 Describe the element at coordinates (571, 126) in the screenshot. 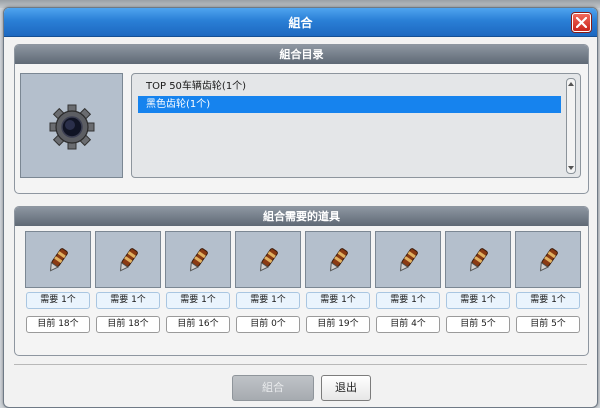

I see `list-scrollbar` at that location.